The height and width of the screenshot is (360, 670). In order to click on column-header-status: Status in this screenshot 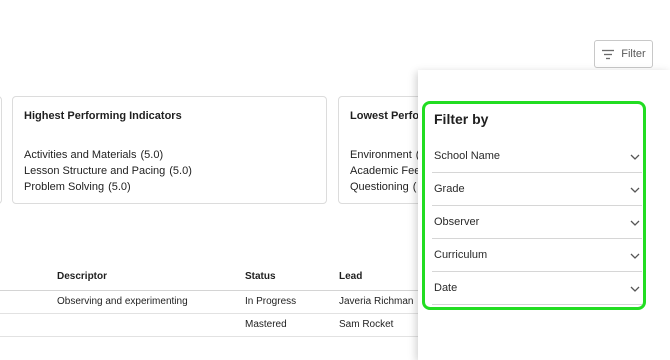, I will do `click(260, 276)`.